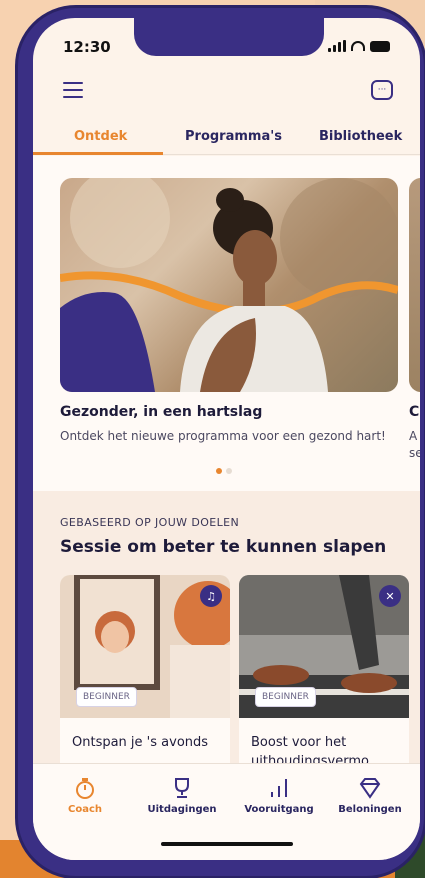 This screenshot has height=878, width=425. I want to click on tab-bar: Ontdek Programma's Bibliotheek, so click(226, 139).